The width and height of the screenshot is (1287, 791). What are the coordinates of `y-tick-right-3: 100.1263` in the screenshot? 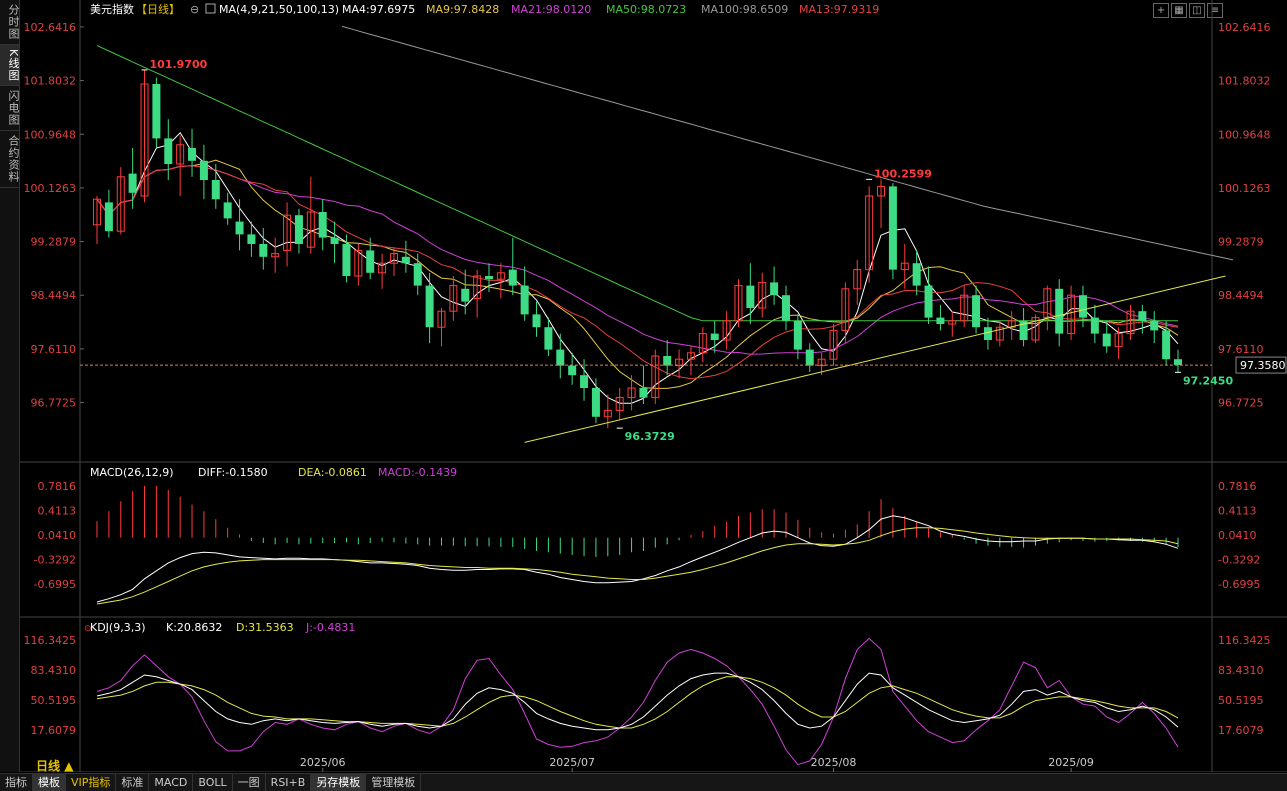 It's located at (1244, 188).